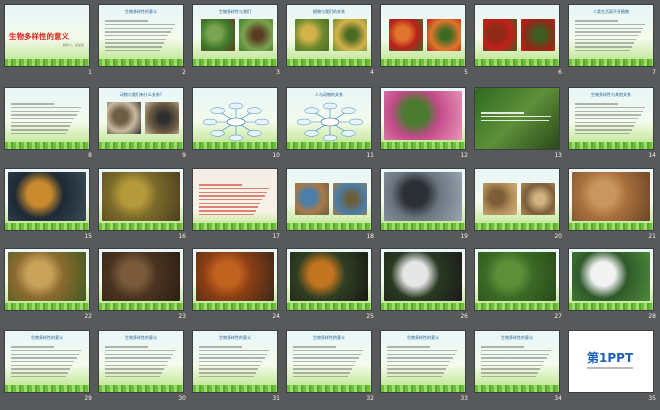 The width and height of the screenshot is (660, 410). I want to click on slide-number: 30, so click(182, 398).